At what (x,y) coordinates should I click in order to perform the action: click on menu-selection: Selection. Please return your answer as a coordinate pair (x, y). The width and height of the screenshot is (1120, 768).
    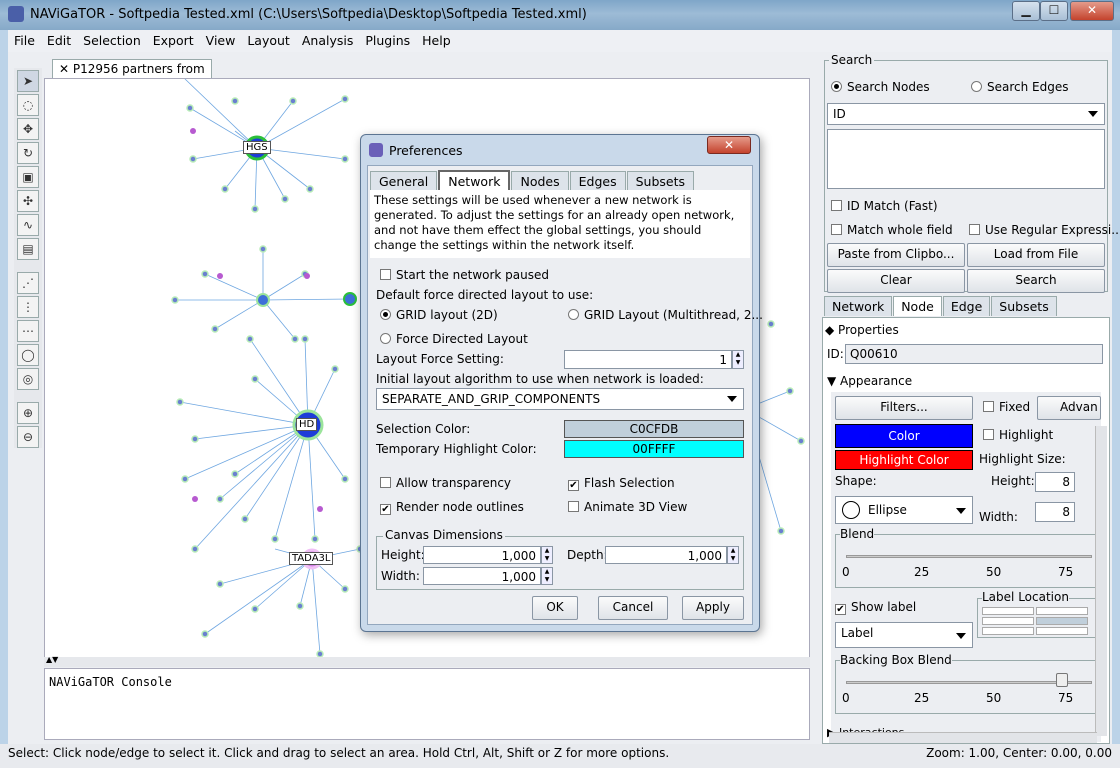
    Looking at the image, I should click on (112, 39).